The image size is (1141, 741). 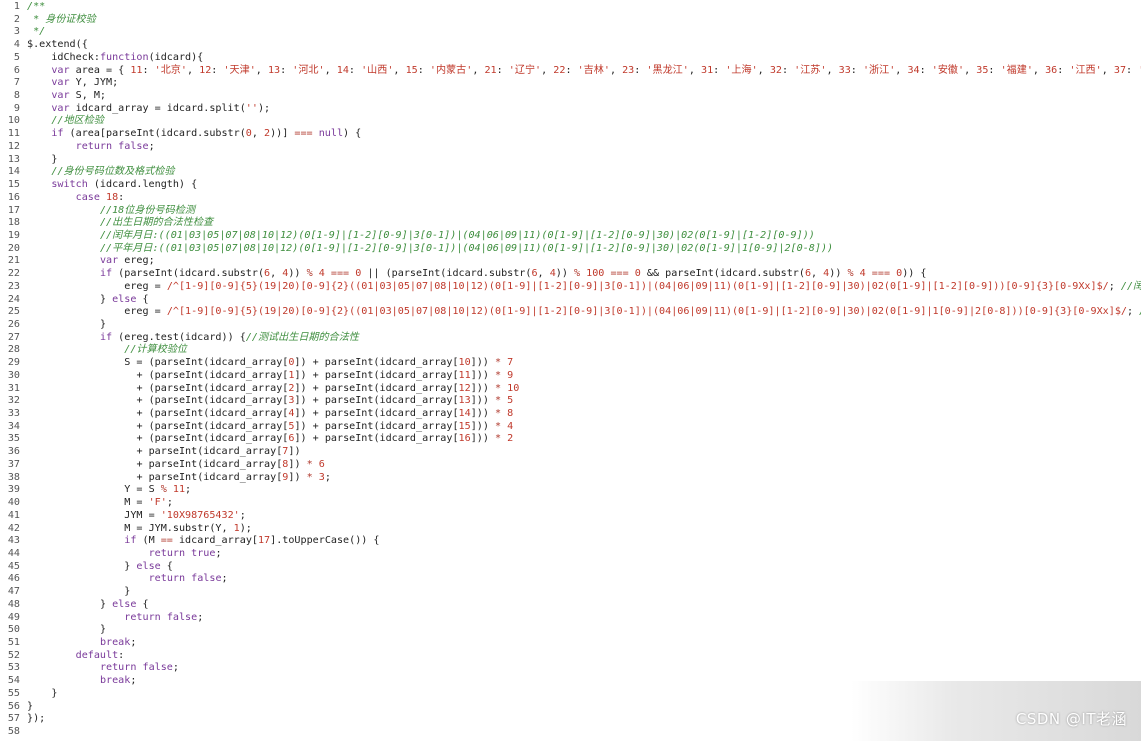 What do you see at coordinates (16, 57) in the screenshot?
I see `line-number: 5` at bounding box center [16, 57].